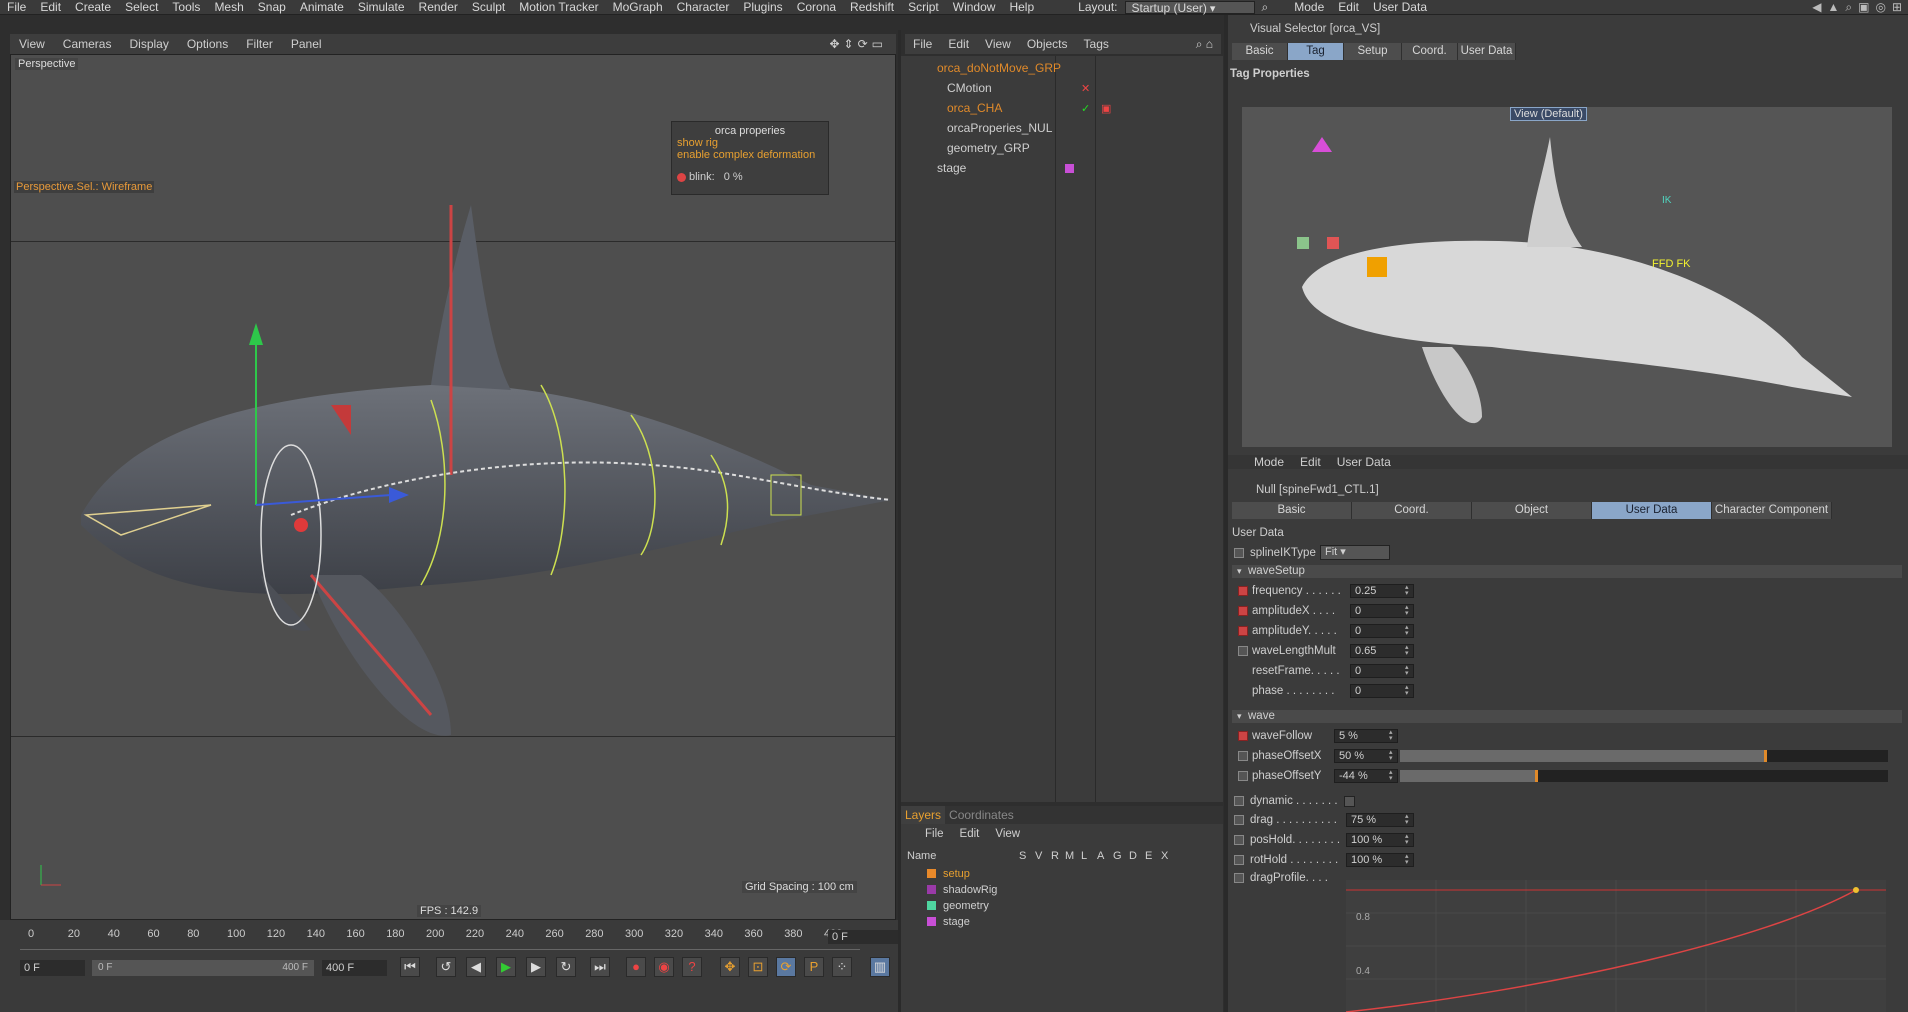  What do you see at coordinates (1366, 756) in the screenshot?
I see `param-value-field: 50 %` at bounding box center [1366, 756].